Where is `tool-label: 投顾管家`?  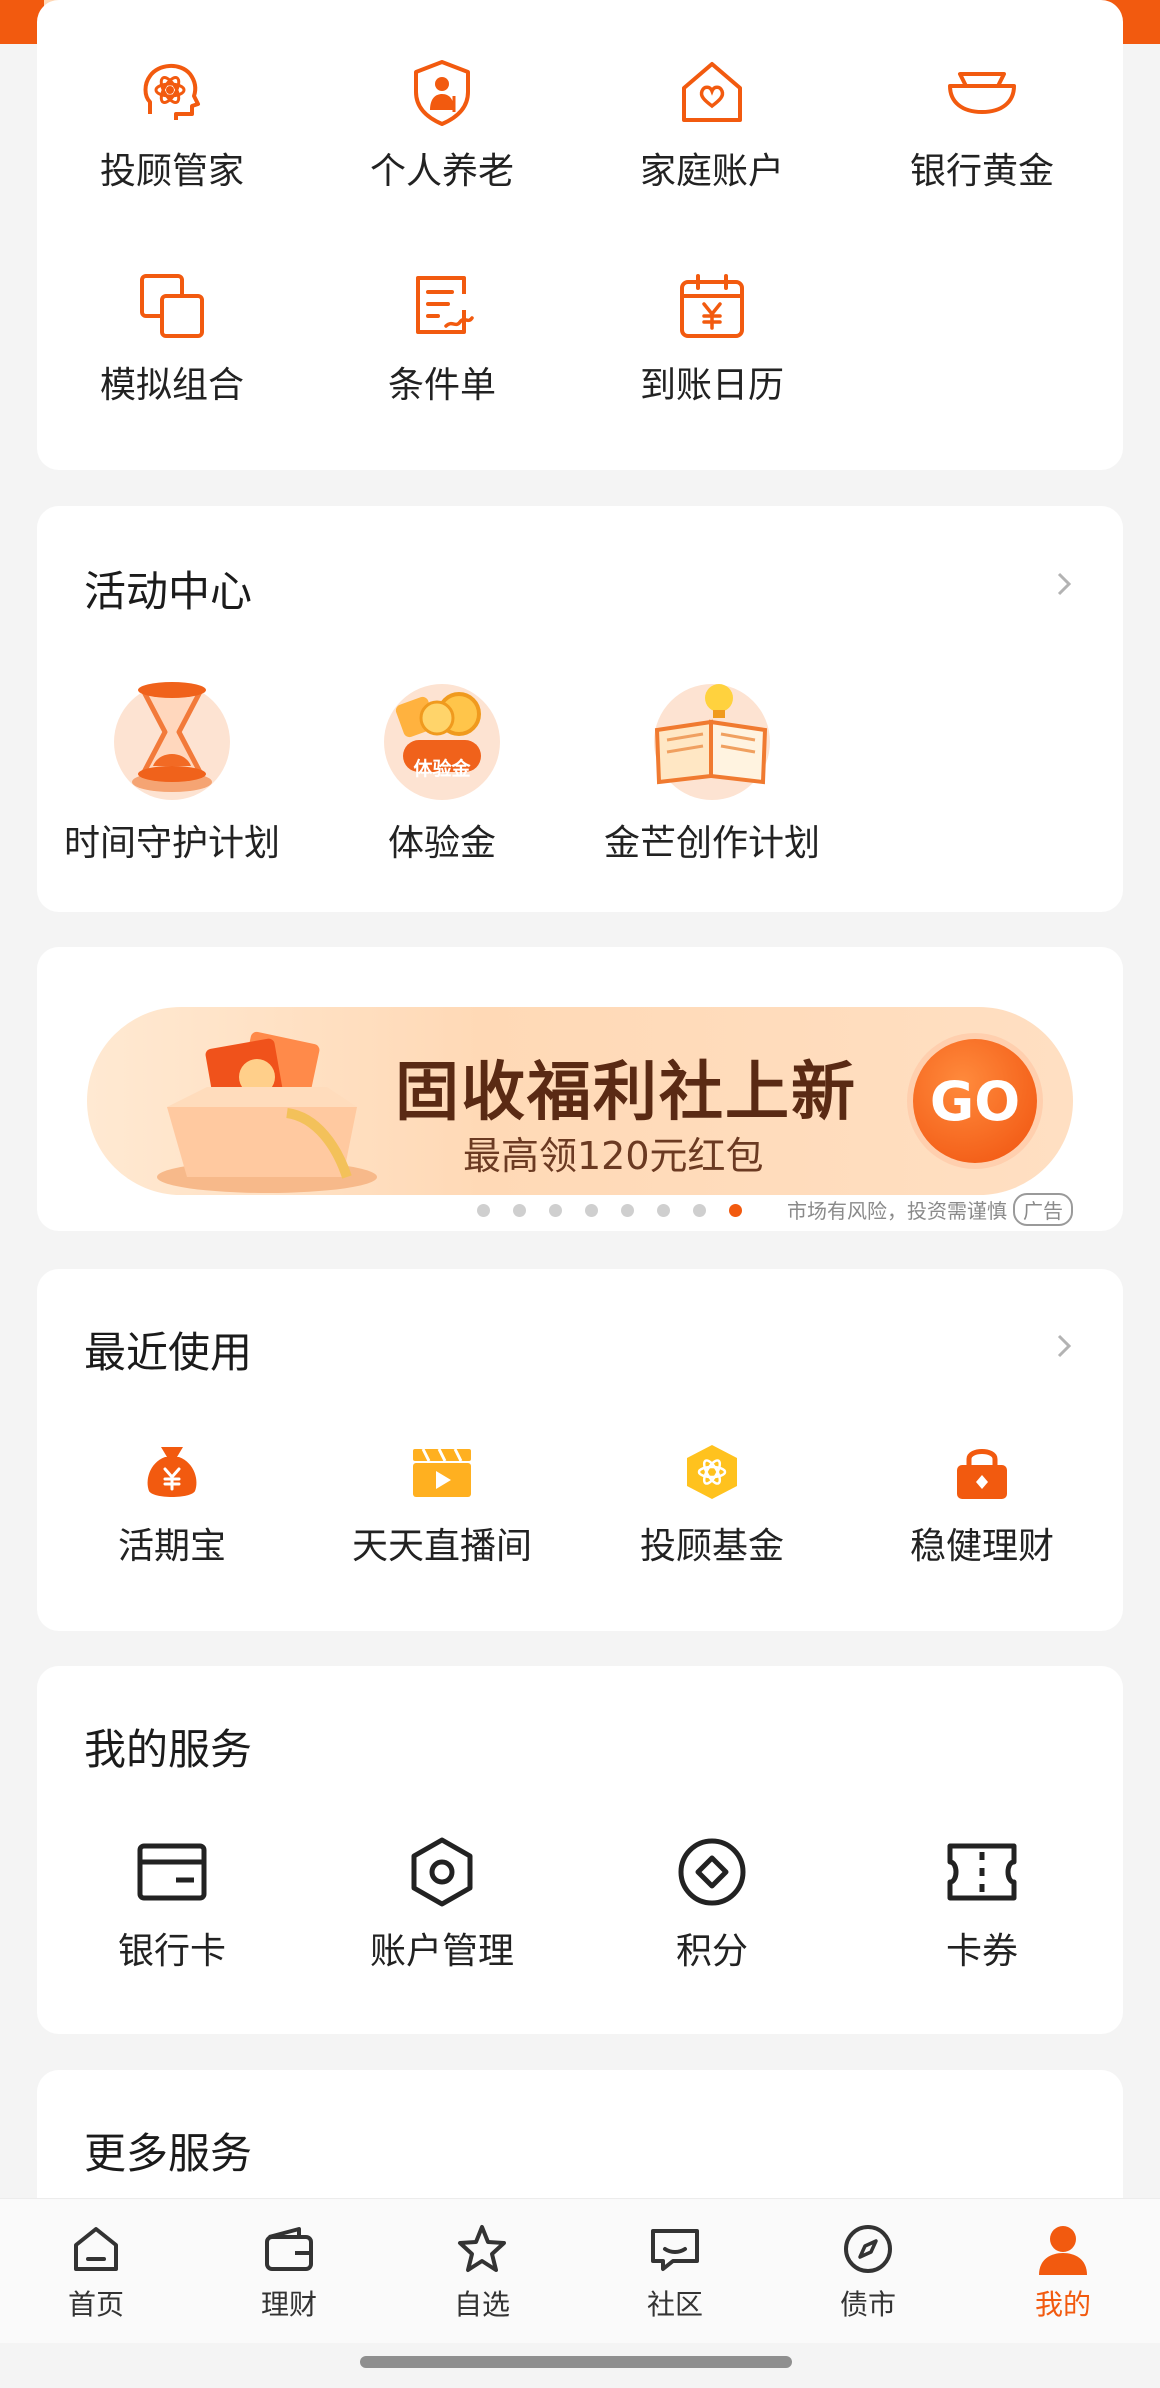 tool-label: 投顾管家 is located at coordinates (171, 171).